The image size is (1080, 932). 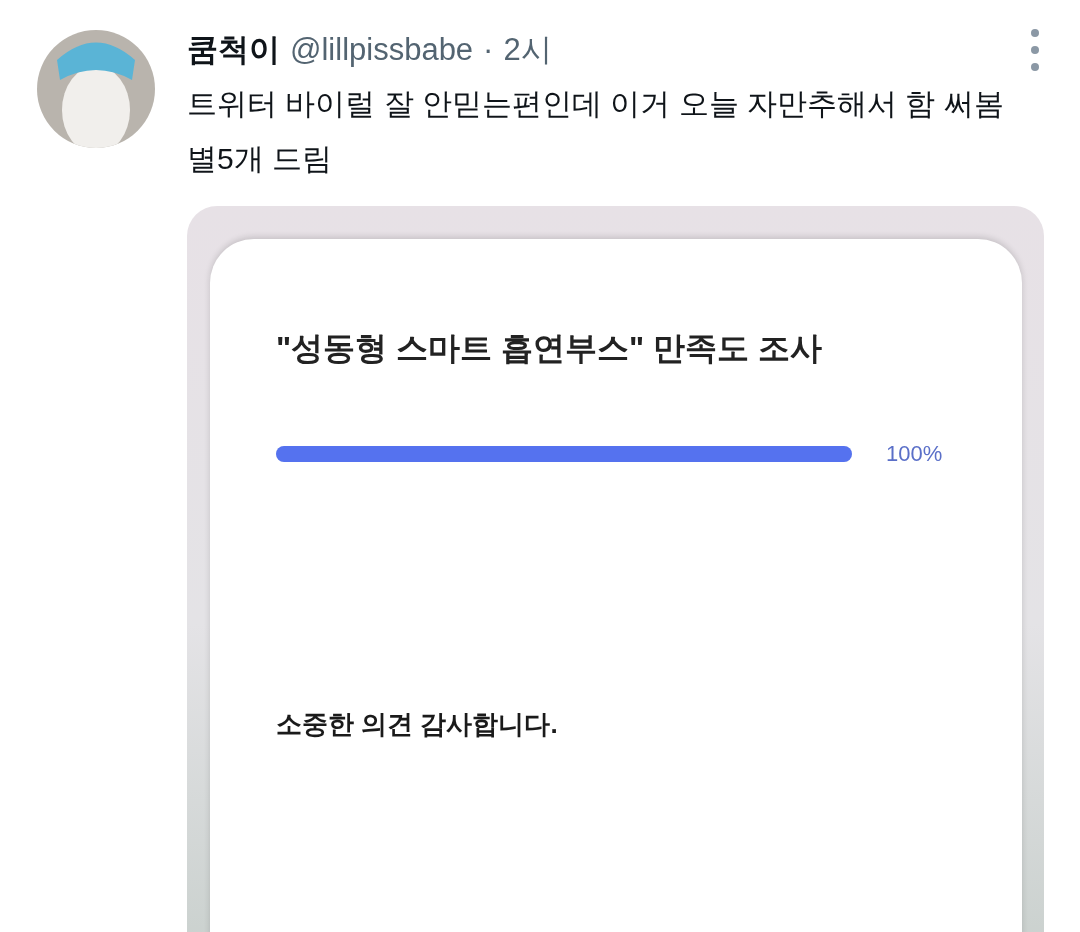 What do you see at coordinates (914, 454) in the screenshot?
I see `progress-reading: 100%` at bounding box center [914, 454].